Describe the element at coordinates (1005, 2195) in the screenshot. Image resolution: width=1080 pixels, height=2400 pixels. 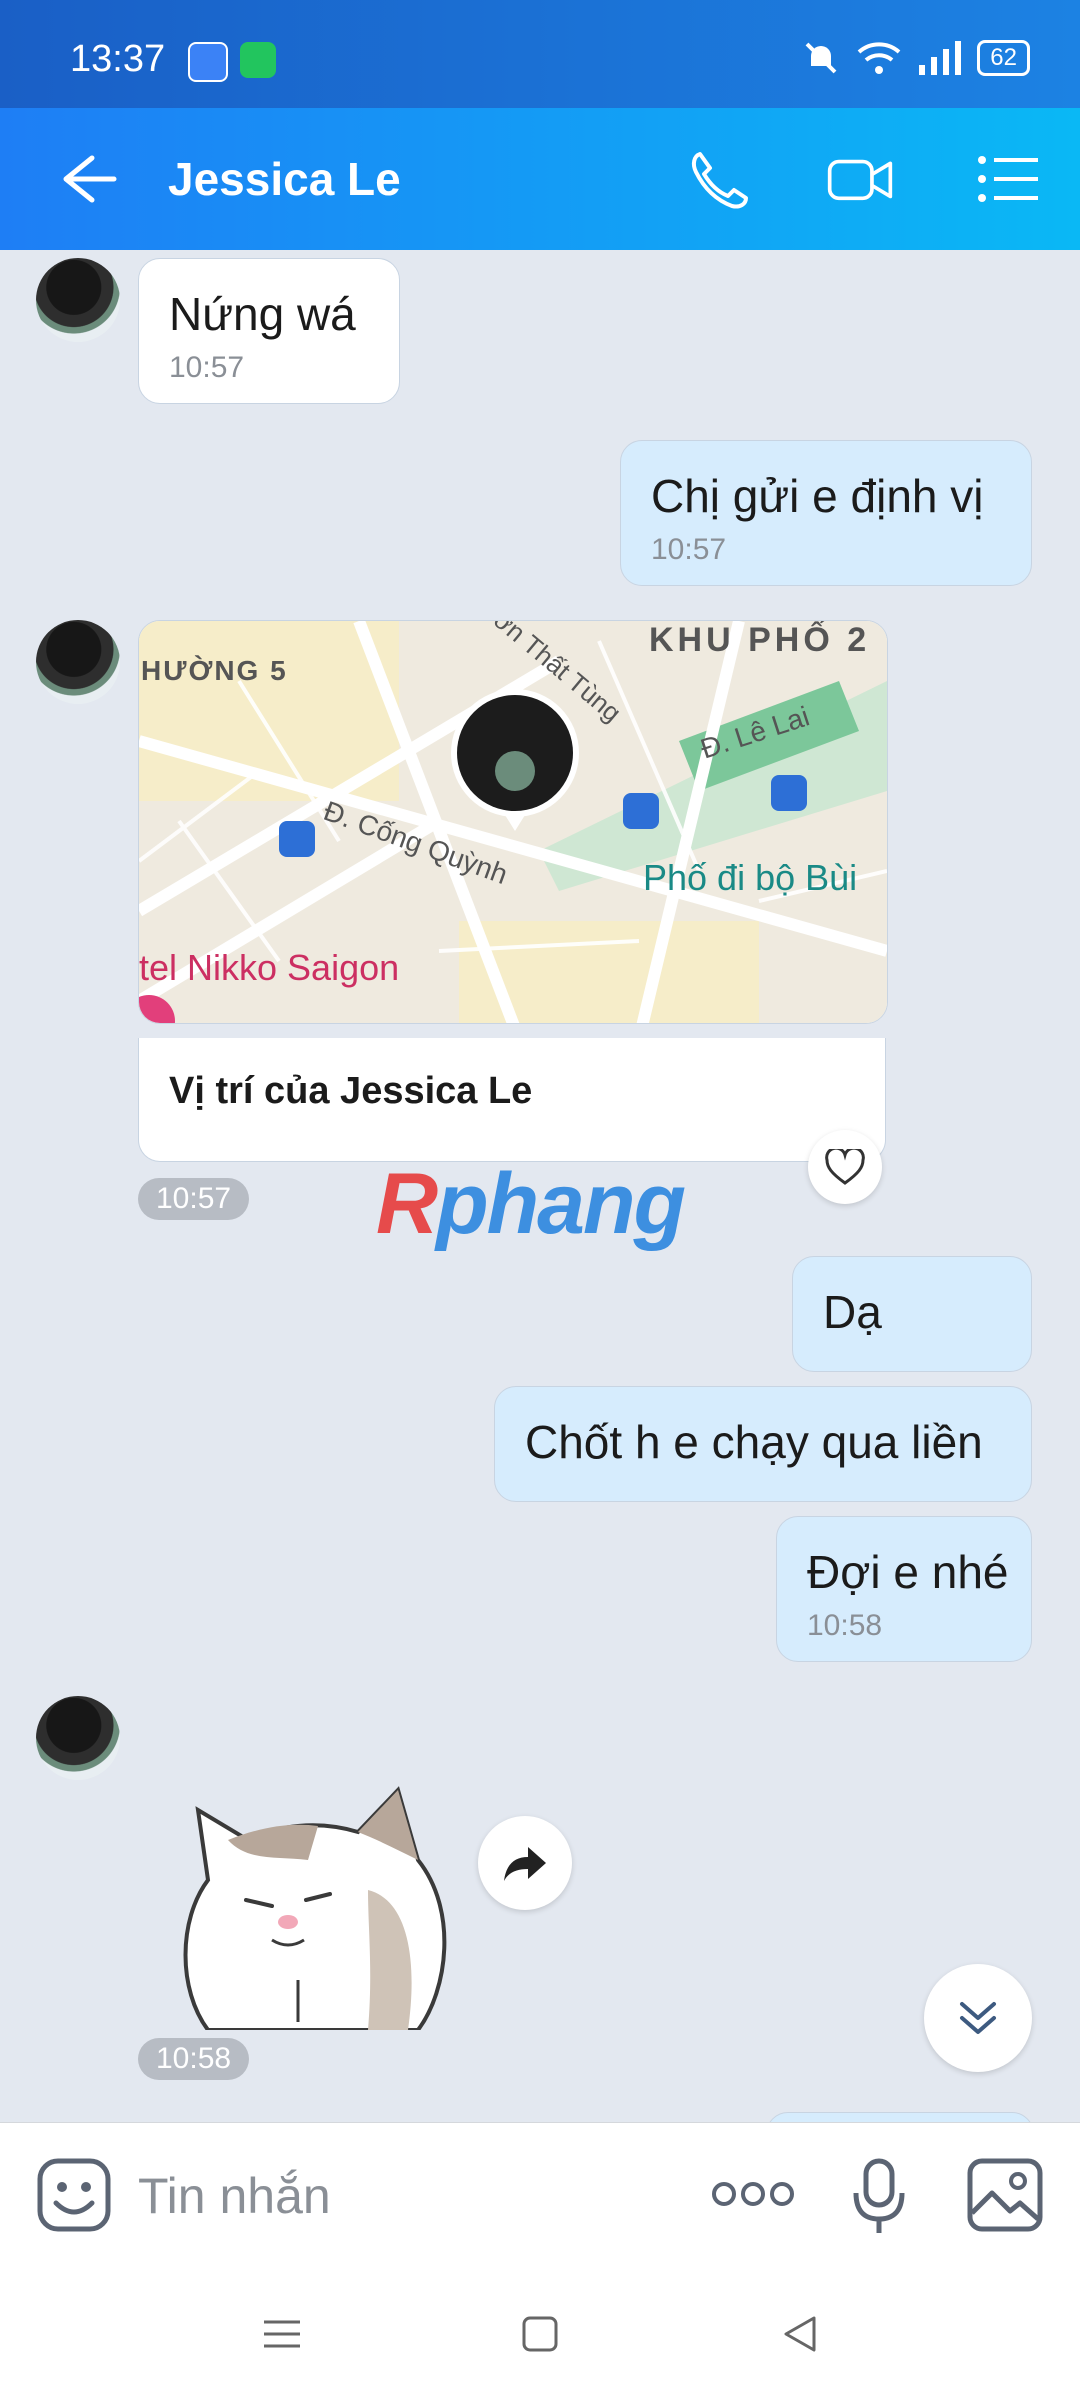
I see `image-gallery-icon` at that location.